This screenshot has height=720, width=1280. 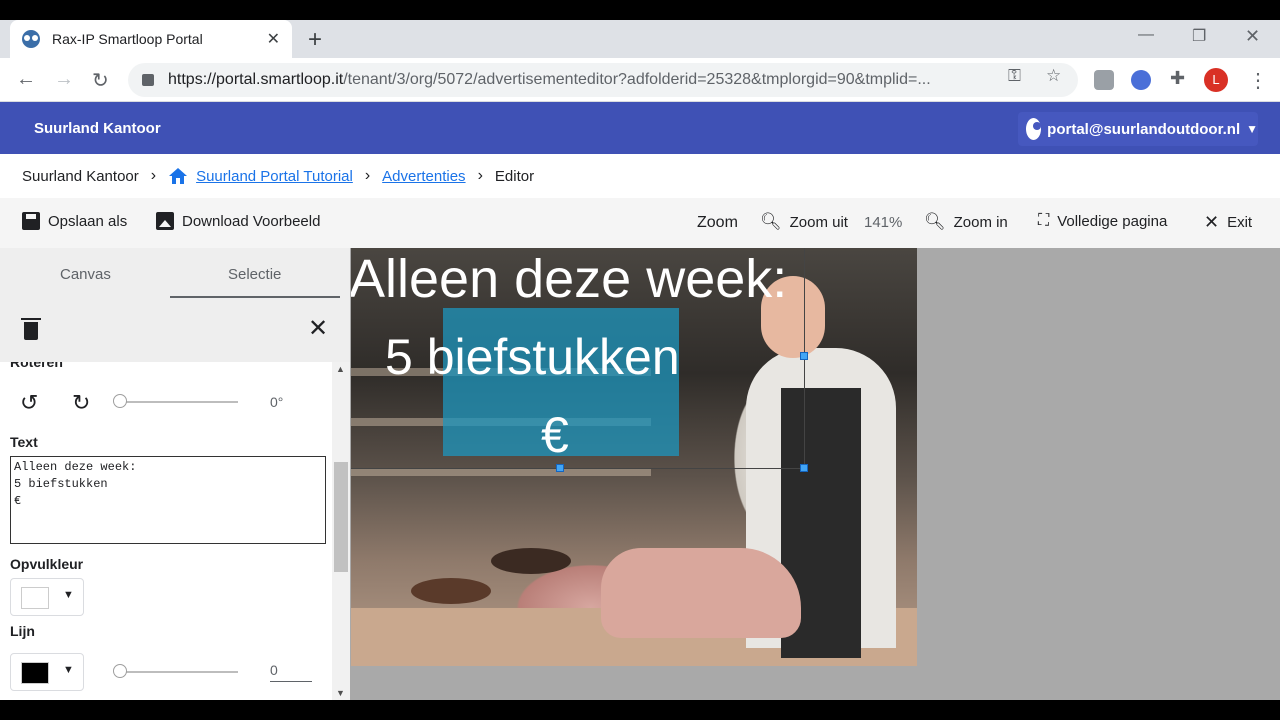 What do you see at coordinates (1252, 36) in the screenshot?
I see `window-close-icon: ✕` at bounding box center [1252, 36].